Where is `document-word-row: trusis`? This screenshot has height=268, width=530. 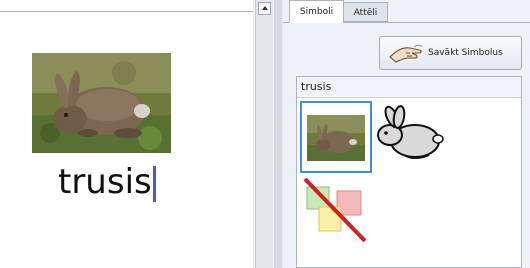 document-word-row: trusis is located at coordinates (126, 182).